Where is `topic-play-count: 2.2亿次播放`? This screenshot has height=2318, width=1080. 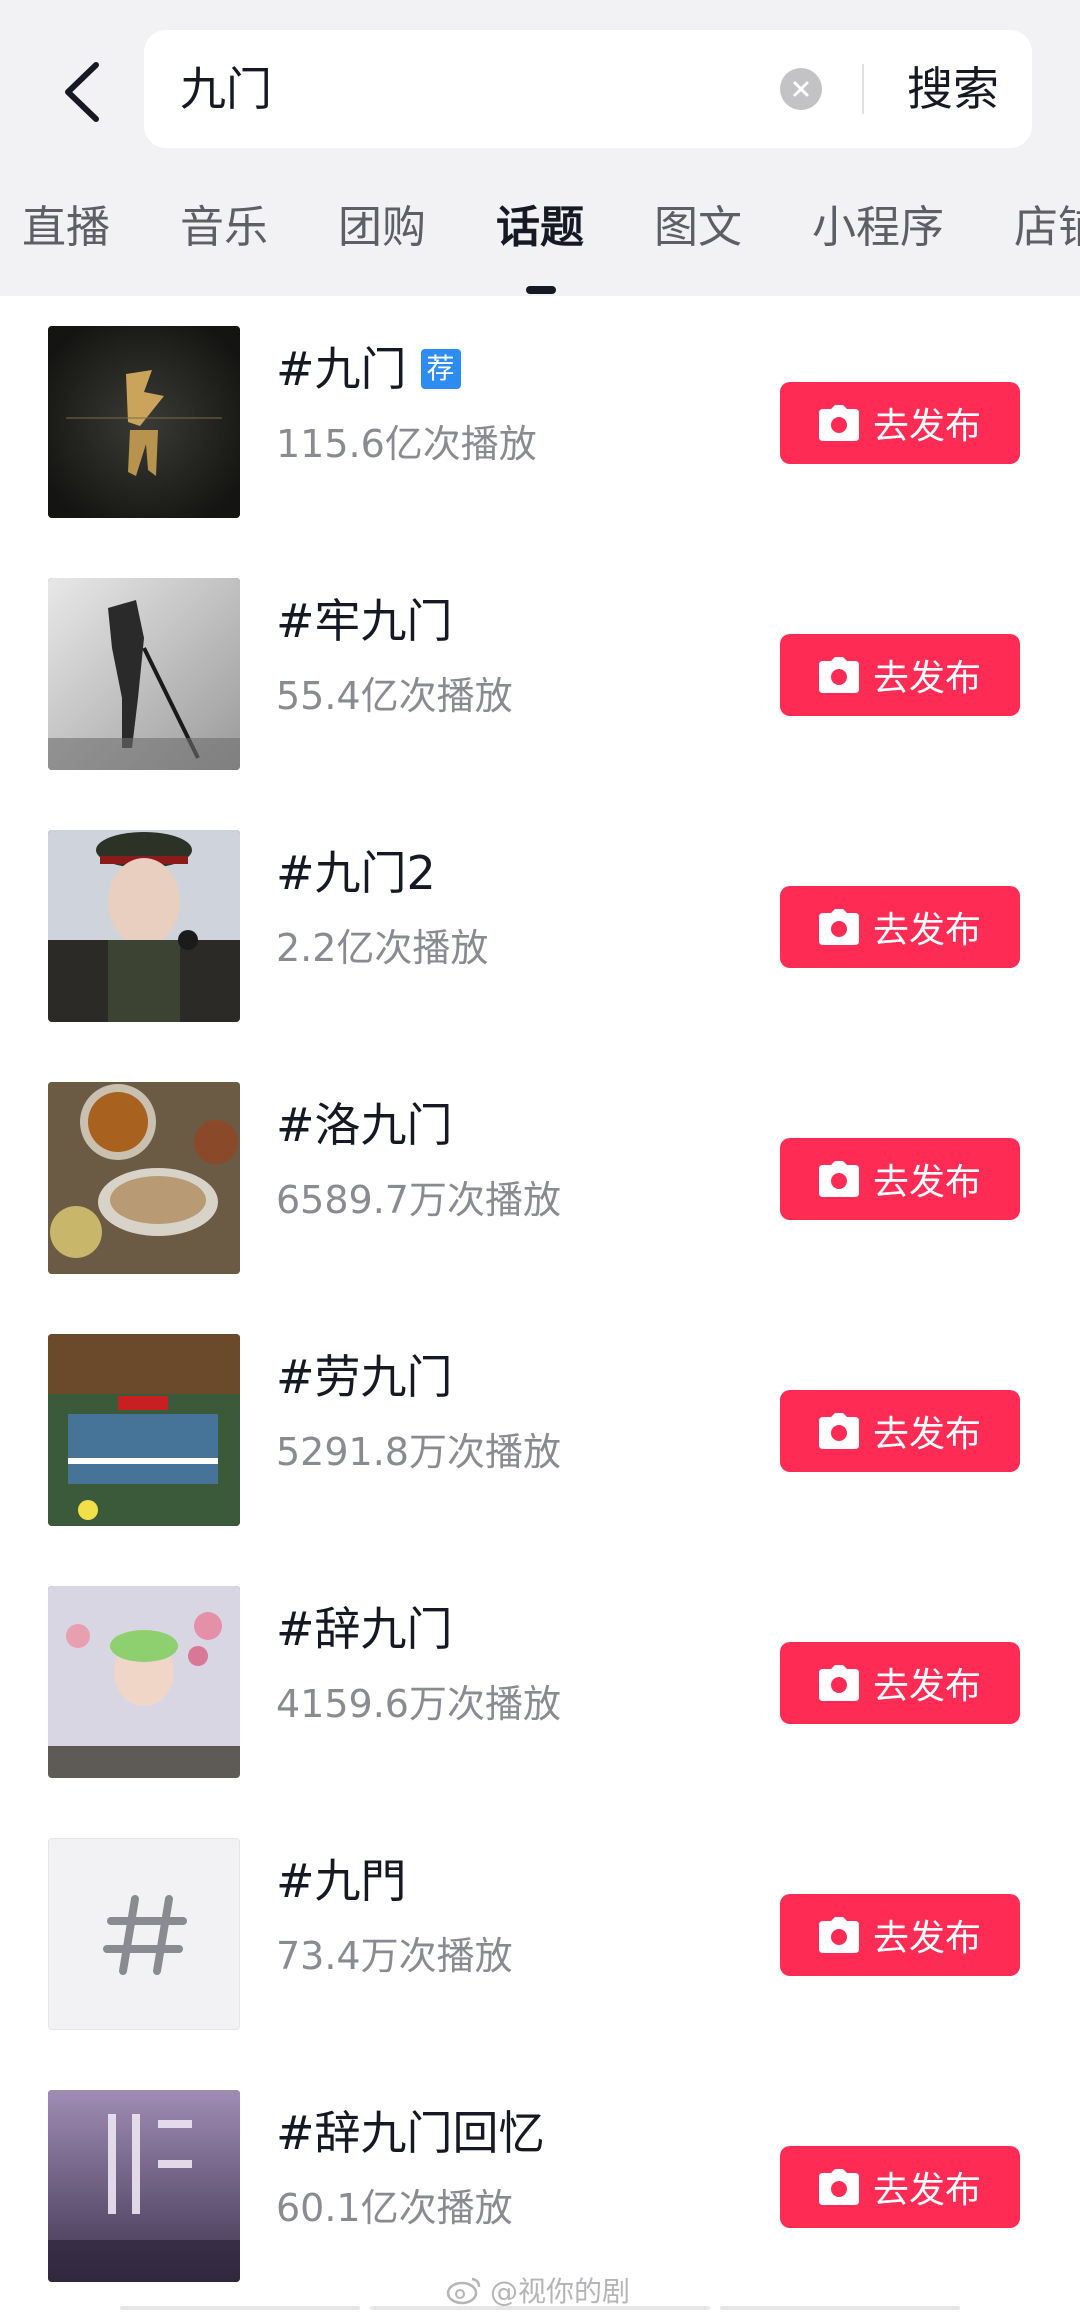 topic-play-count: 2.2亿次播放 is located at coordinates (382, 948).